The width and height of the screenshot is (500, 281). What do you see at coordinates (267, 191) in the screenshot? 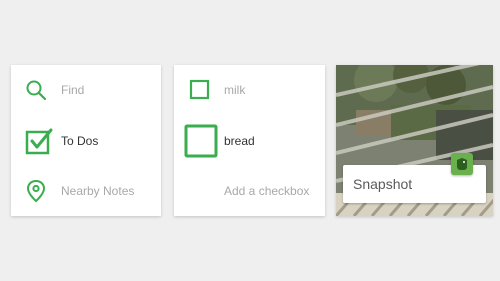
I see `add-checkbox-label: Add a checkbox` at bounding box center [267, 191].